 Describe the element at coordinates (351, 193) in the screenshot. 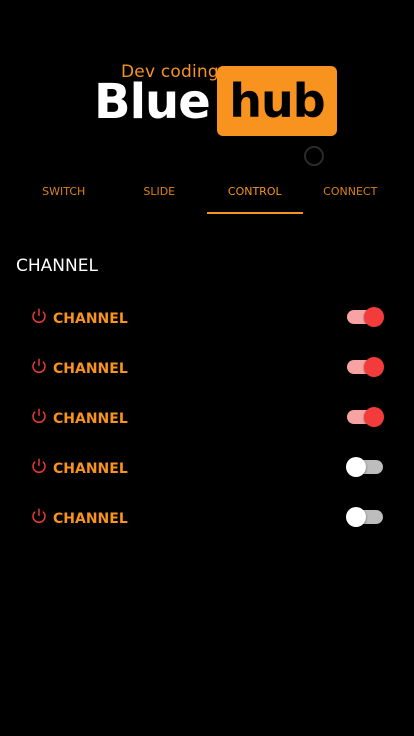

I see `tab-connect: CONNECT` at that location.